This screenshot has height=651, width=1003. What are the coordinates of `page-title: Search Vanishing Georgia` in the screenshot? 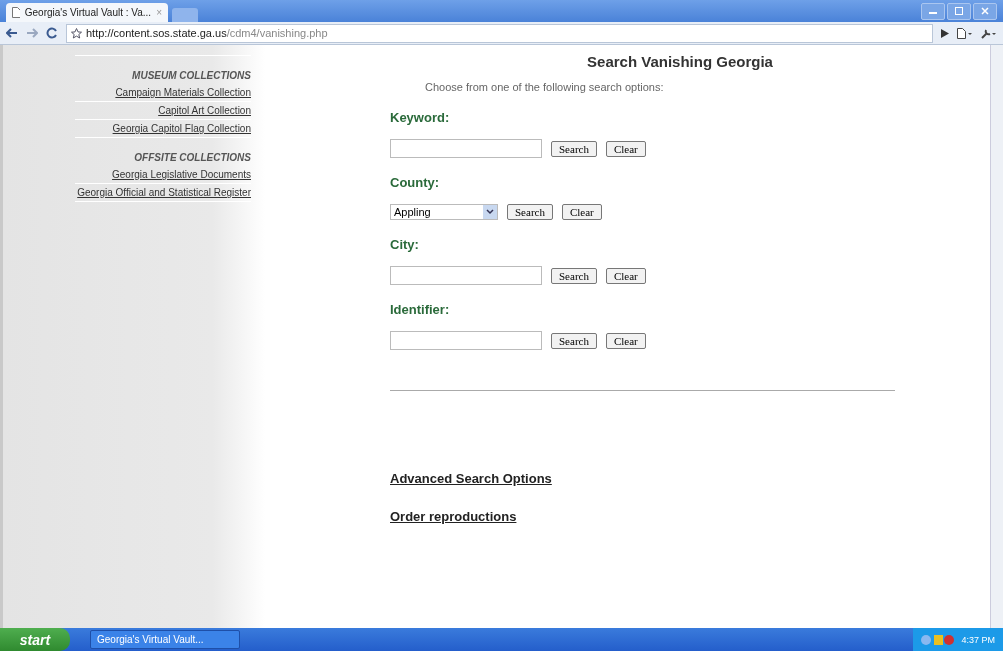 It's located at (680, 61).